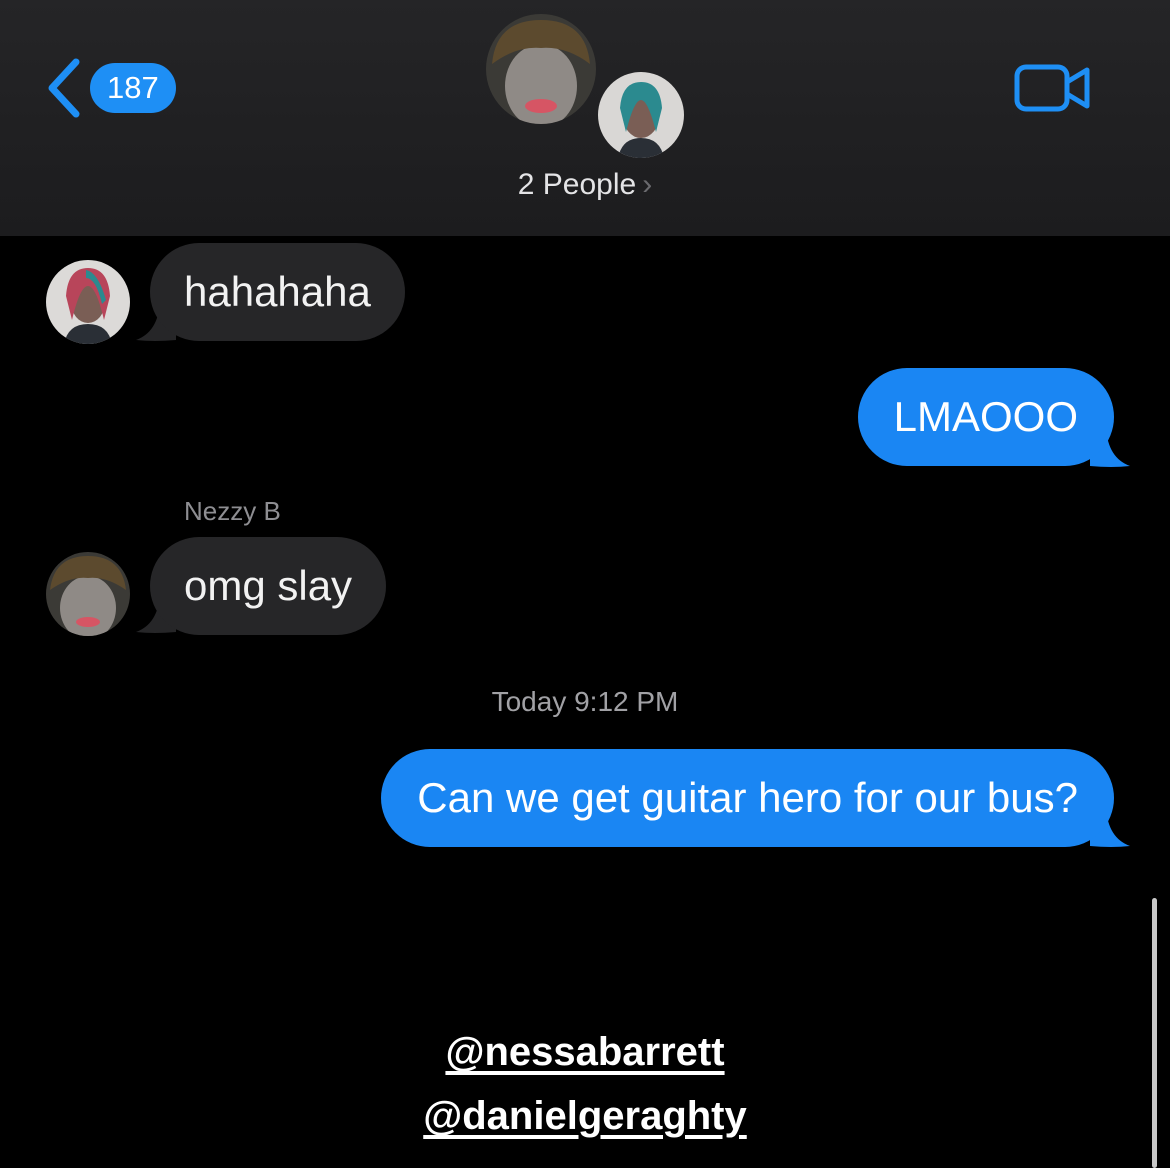  I want to click on message-bubble-outgoing: Can we get guitar hero for our bus?, so click(747, 798).